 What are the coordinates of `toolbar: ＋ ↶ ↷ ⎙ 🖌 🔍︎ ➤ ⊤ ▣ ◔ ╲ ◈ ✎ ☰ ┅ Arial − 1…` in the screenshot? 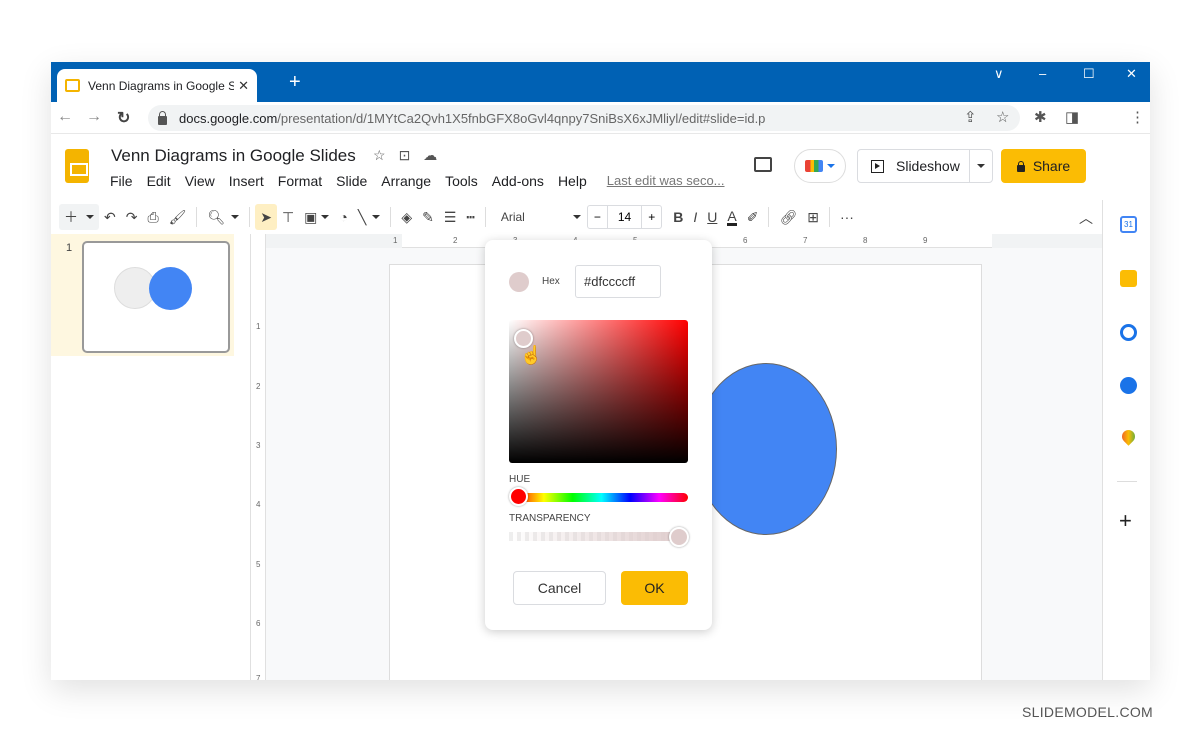 It's located at (579, 217).